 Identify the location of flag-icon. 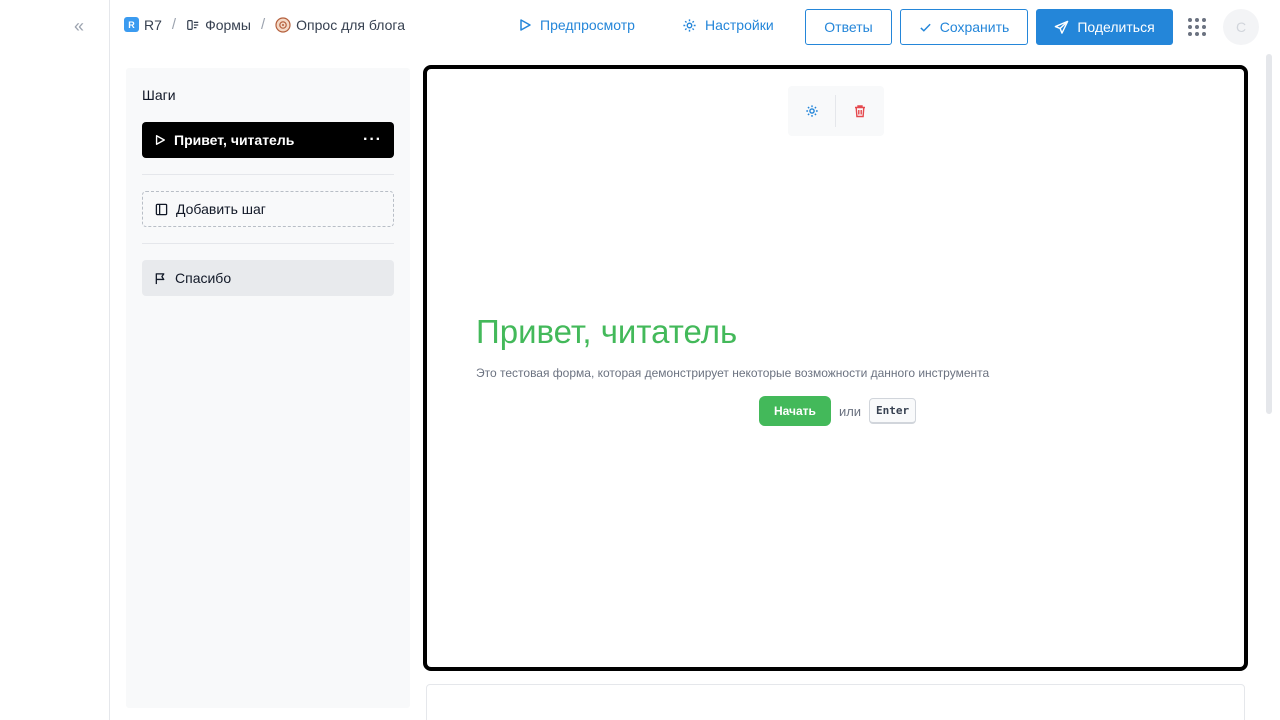
(160, 278).